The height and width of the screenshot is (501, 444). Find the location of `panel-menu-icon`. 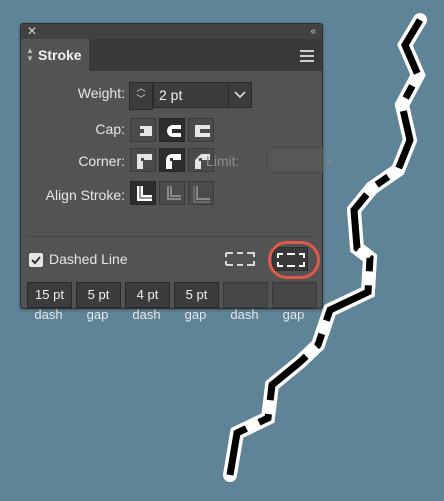

panel-menu-icon is located at coordinates (307, 57).